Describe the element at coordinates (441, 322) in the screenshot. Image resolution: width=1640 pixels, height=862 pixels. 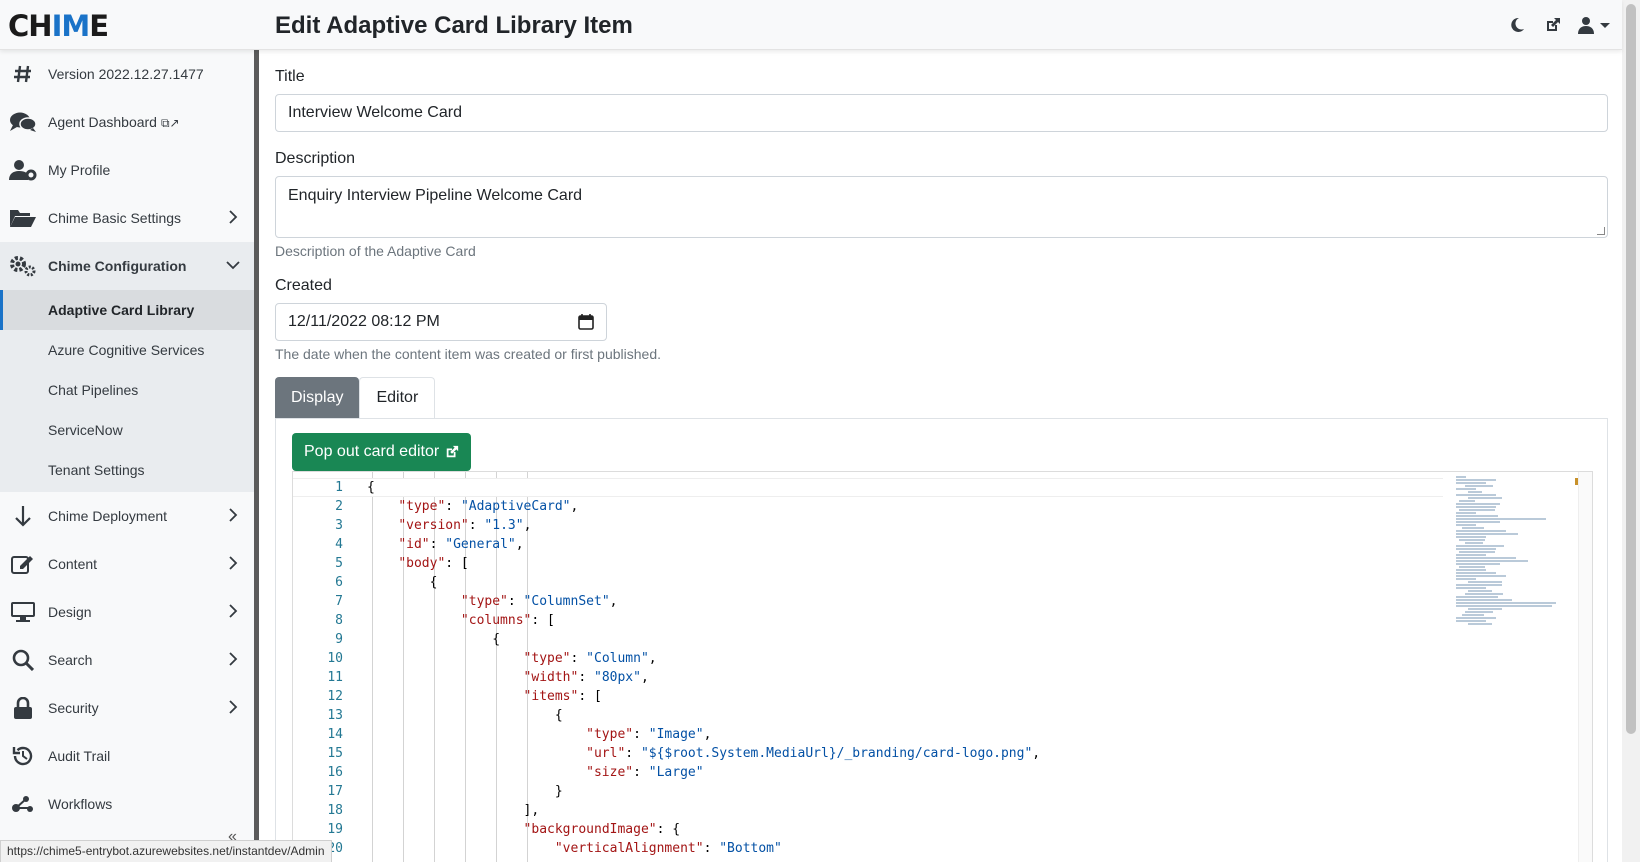
I see `created-datetime-input: 12/11/2022 08:12 PM` at that location.